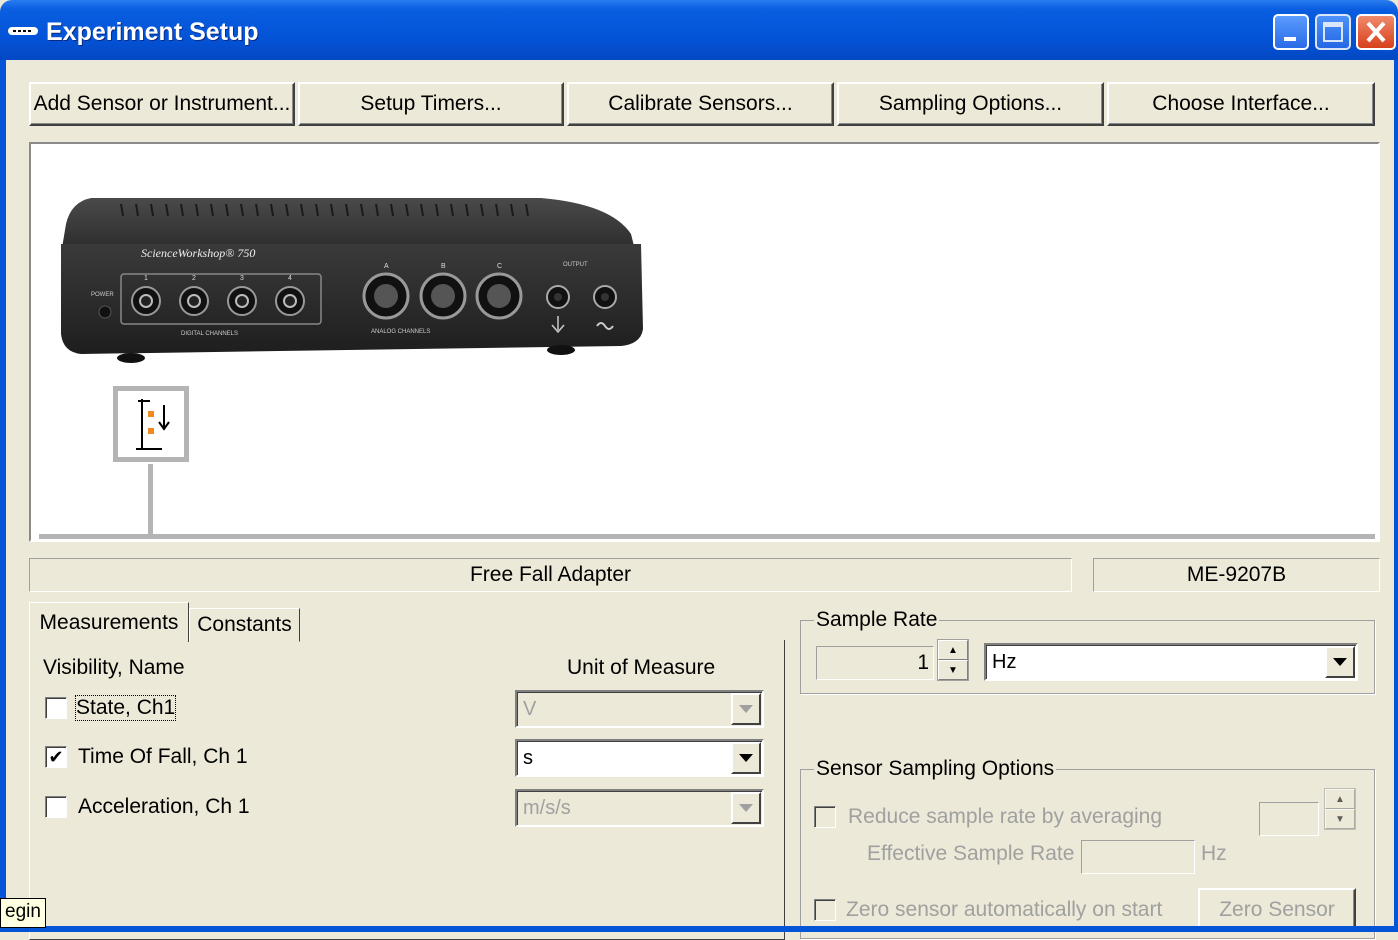 Image resolution: width=1398 pixels, height=940 pixels. What do you see at coordinates (547, 807) in the screenshot?
I see `acceleration-unit-value: m/s/s` at bounding box center [547, 807].